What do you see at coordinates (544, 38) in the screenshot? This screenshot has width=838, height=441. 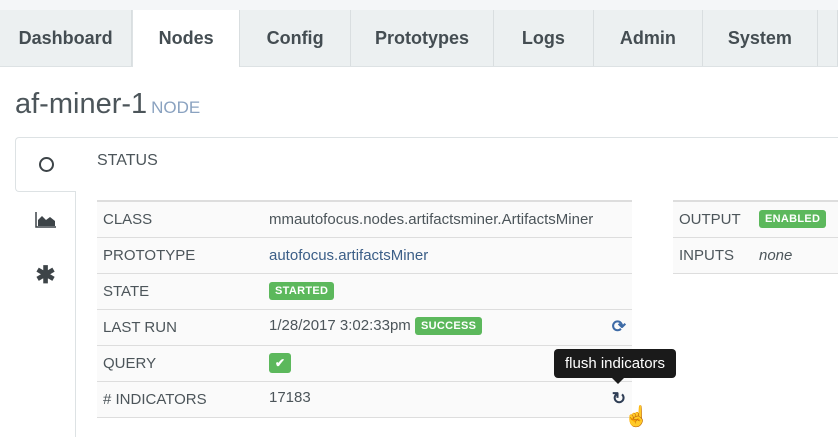 I see `tab-logs: Logs` at bounding box center [544, 38].